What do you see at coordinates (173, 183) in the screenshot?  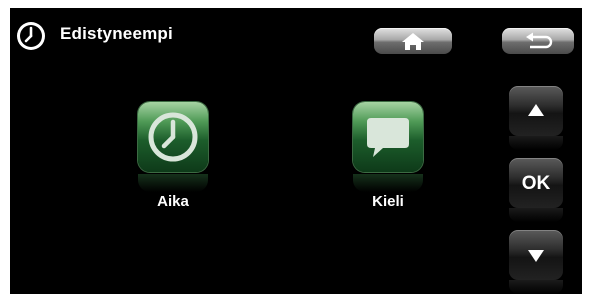 I see `aika-tile-reflection` at bounding box center [173, 183].